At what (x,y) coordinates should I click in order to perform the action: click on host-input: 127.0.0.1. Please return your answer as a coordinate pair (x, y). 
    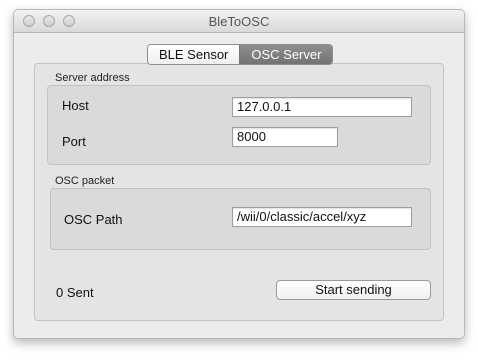
    Looking at the image, I should click on (322, 107).